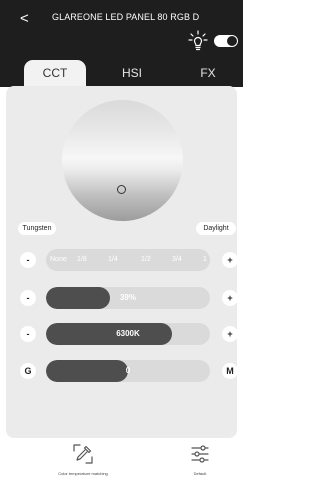  What do you see at coordinates (146, 259) in the screenshot?
I see `stop-label: 1/2` at bounding box center [146, 259].